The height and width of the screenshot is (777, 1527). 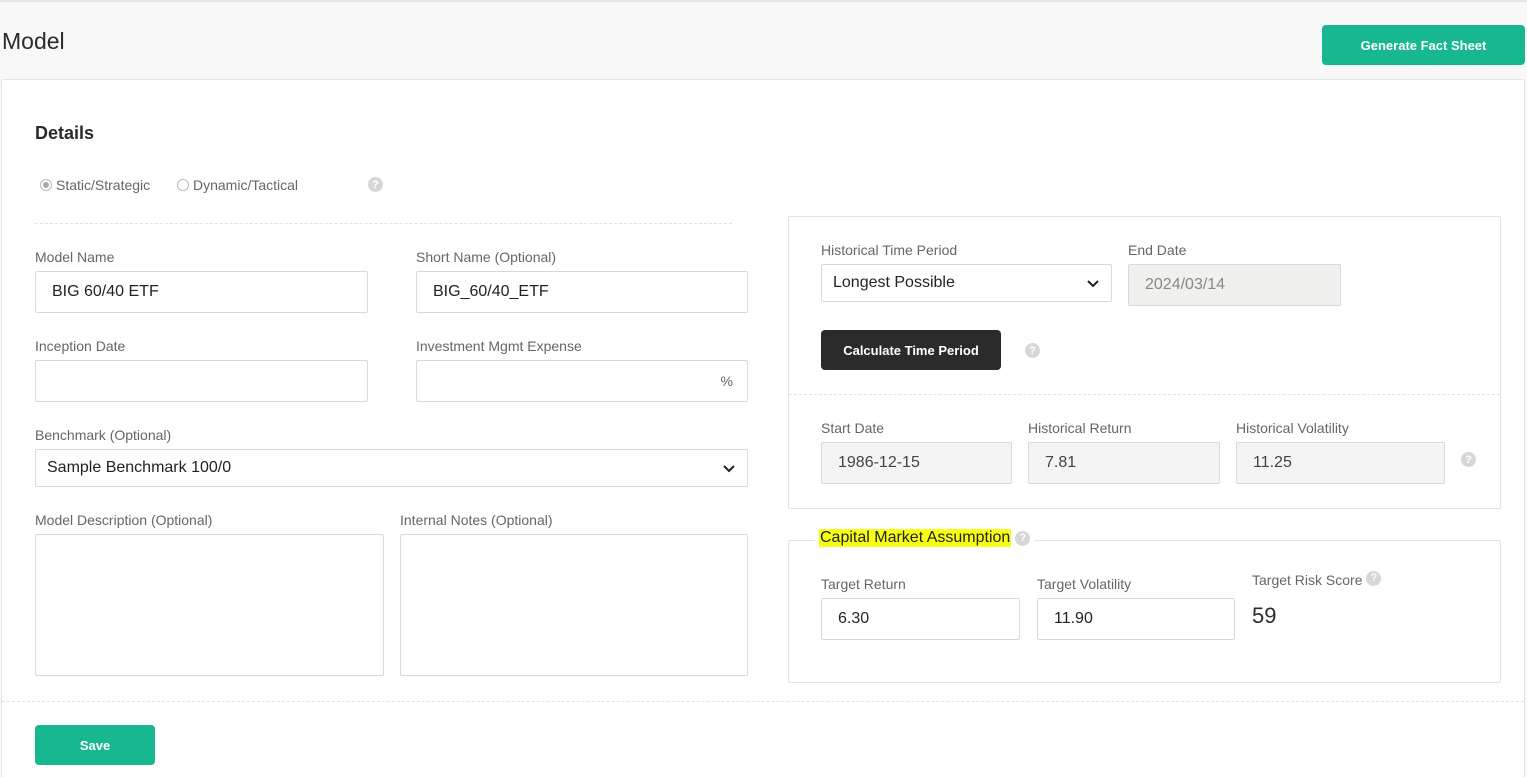 I want to click on target-risk-value: 59, so click(x=1264, y=615).